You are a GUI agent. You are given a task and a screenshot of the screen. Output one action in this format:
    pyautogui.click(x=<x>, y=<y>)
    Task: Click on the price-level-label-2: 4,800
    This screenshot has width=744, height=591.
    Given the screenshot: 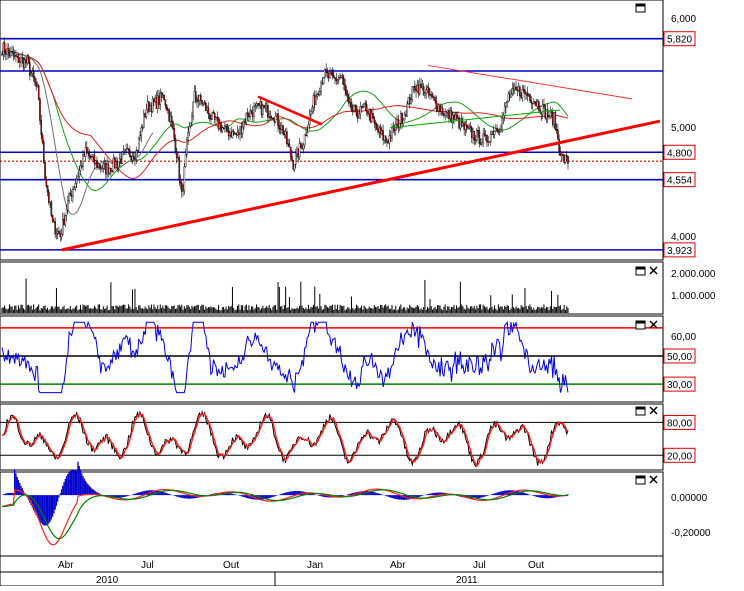 What is the action you would take?
    pyautogui.click(x=679, y=153)
    